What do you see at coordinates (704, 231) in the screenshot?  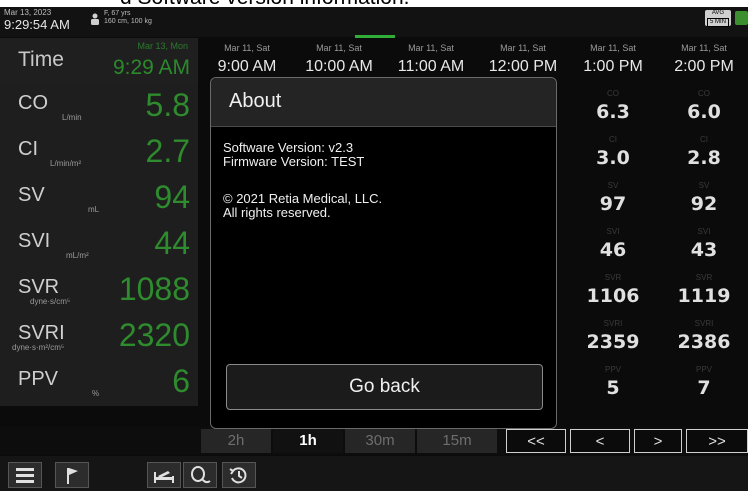 I see `history-cell-name: SVI` at bounding box center [704, 231].